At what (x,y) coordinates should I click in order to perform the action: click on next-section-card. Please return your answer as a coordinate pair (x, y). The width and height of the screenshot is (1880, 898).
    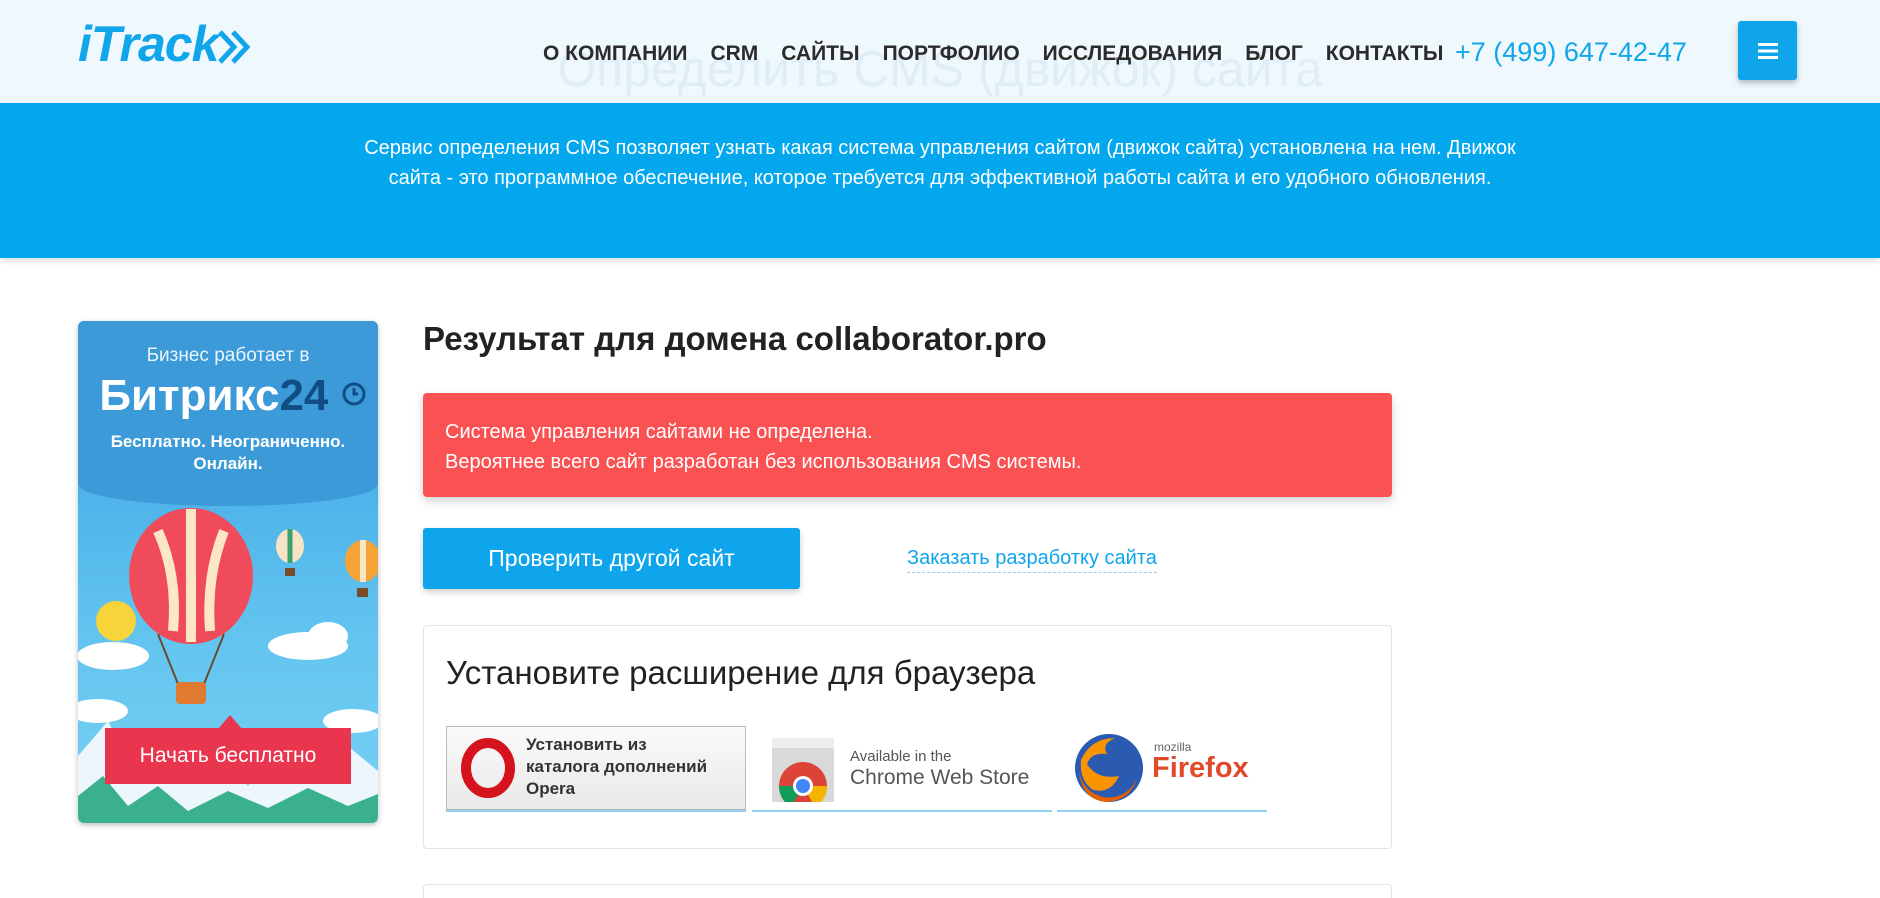
    Looking at the image, I should click on (907, 891).